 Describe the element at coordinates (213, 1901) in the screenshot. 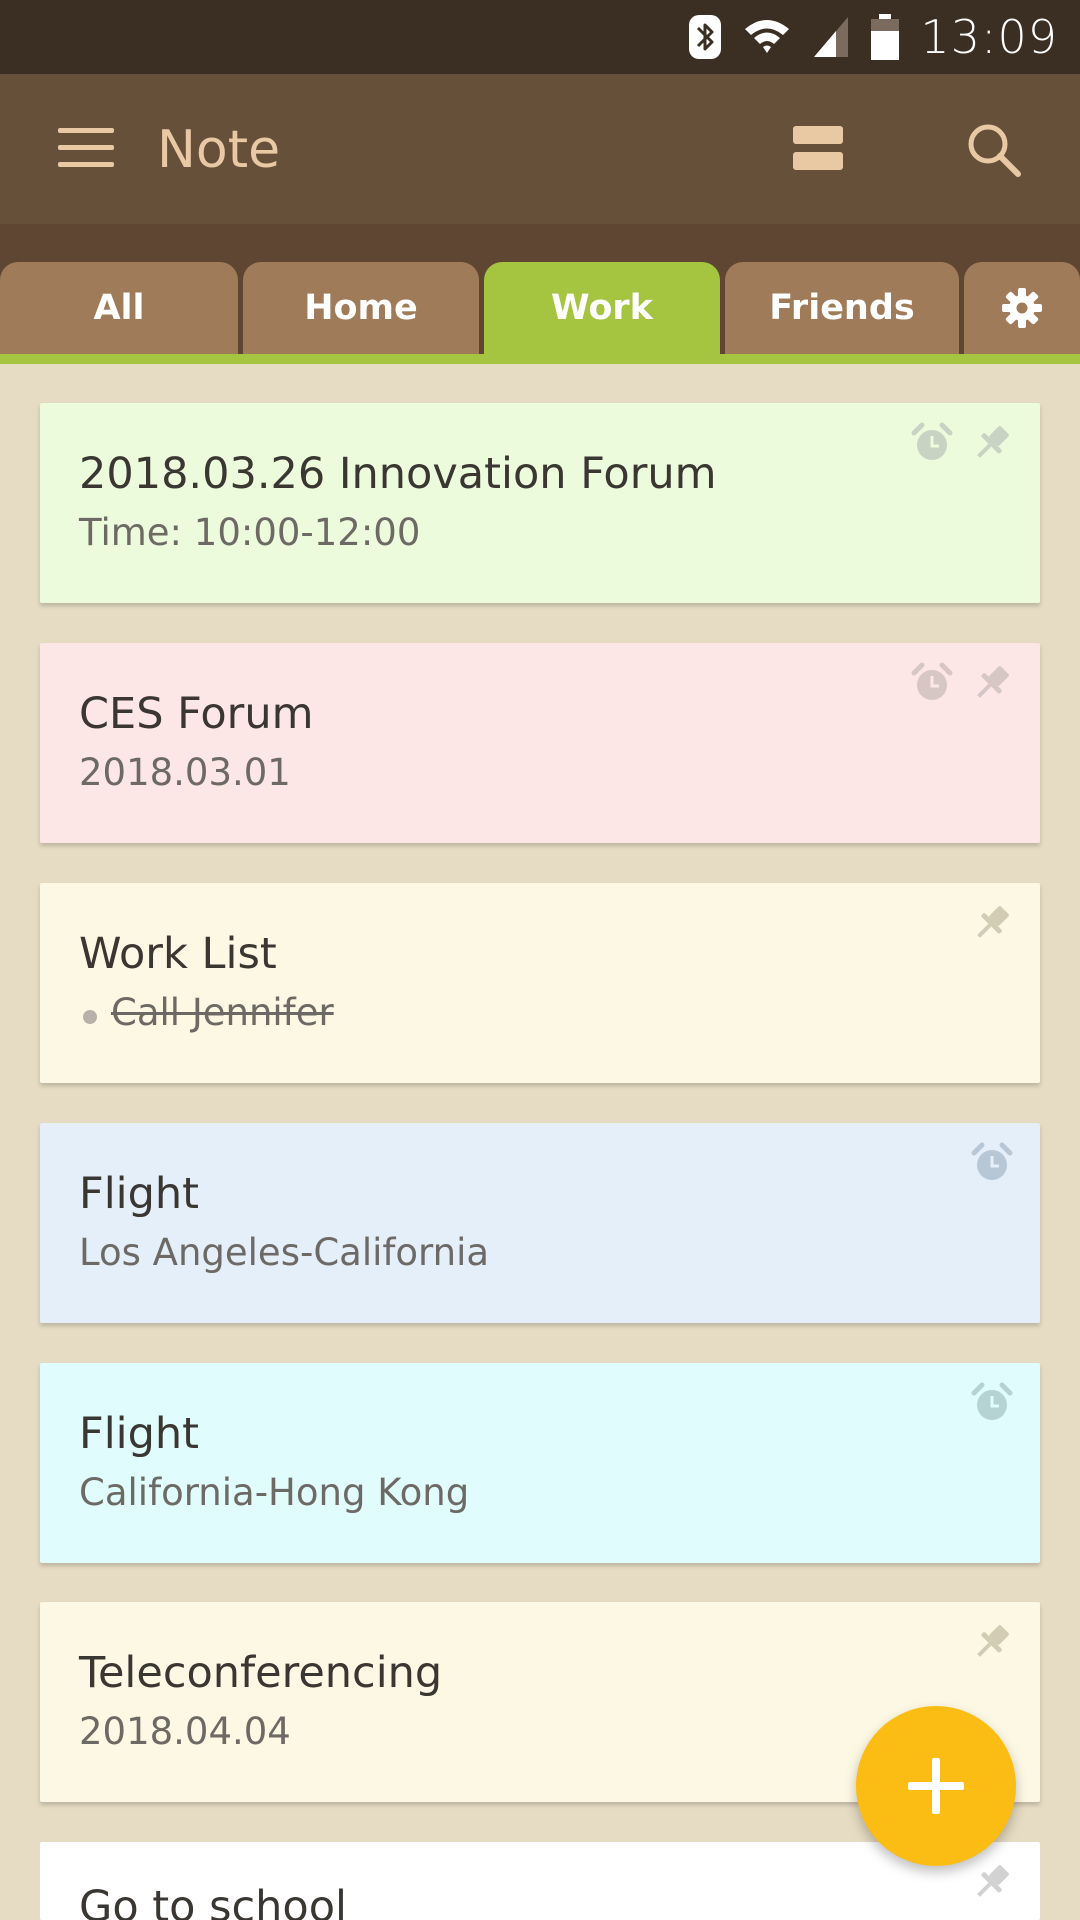

I see `note-title: Go to school` at that location.